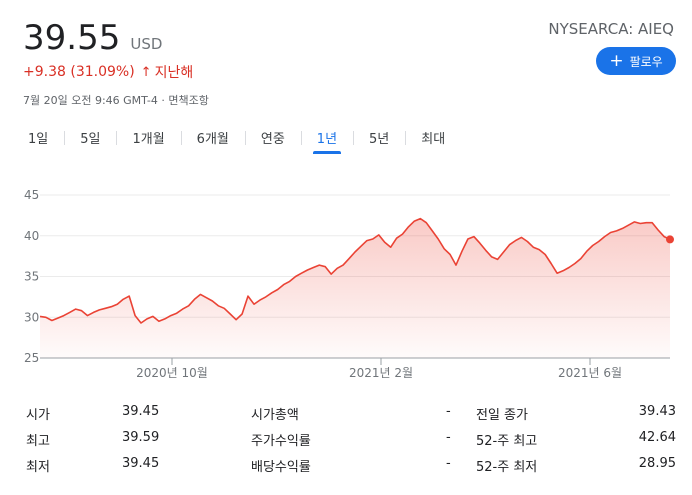 The image size is (692, 495). Describe the element at coordinates (590, 373) in the screenshot. I see `x-tick-label: 2021년 6월` at that location.